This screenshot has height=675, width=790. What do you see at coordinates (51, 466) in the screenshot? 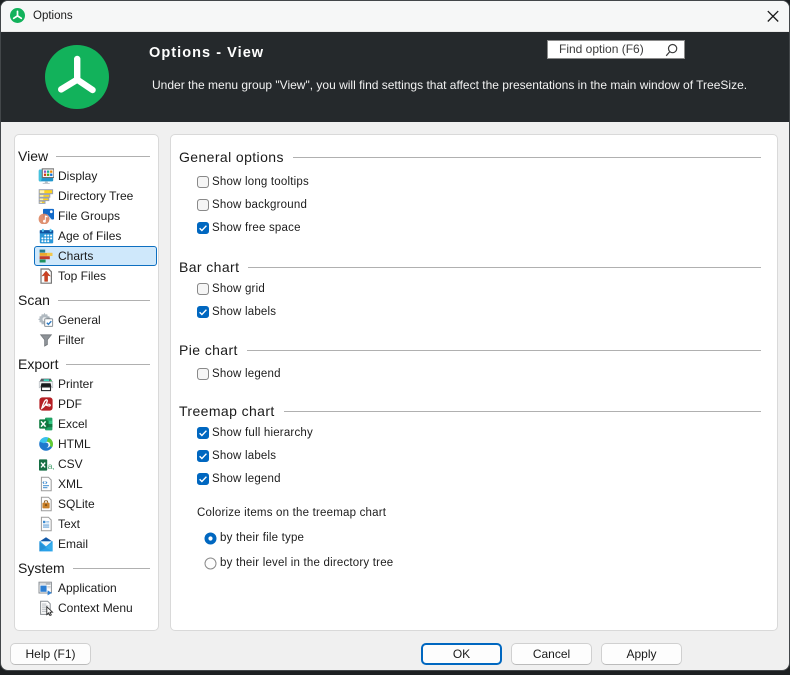
I see `svg-text: a,` at bounding box center [51, 466].